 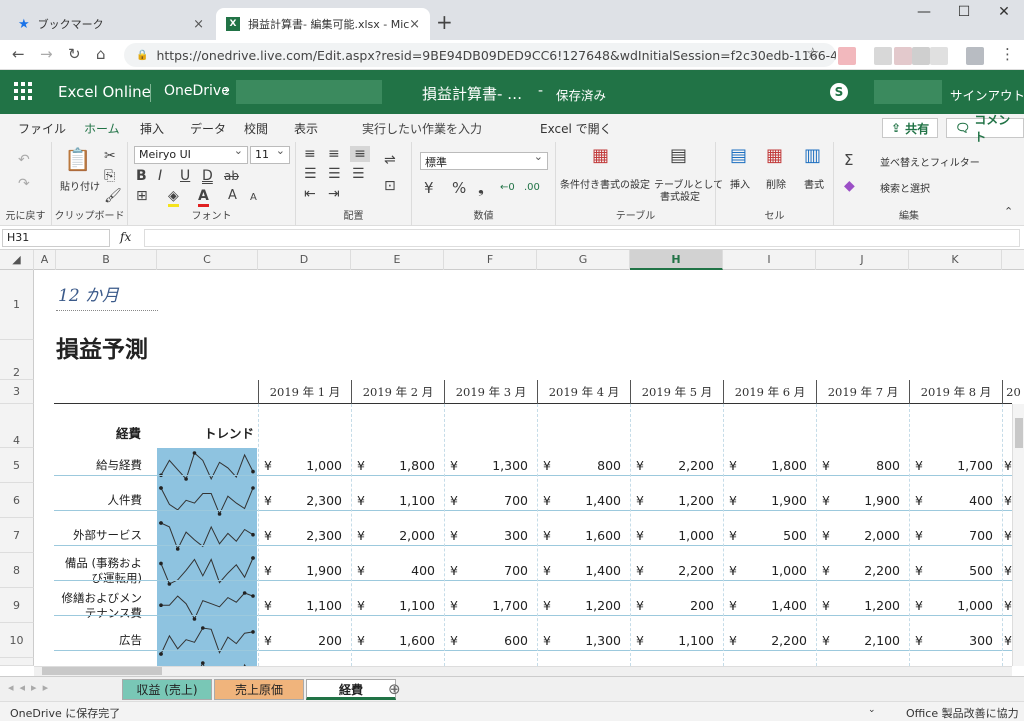 I want to click on row-header: 8, so click(x=17, y=570).